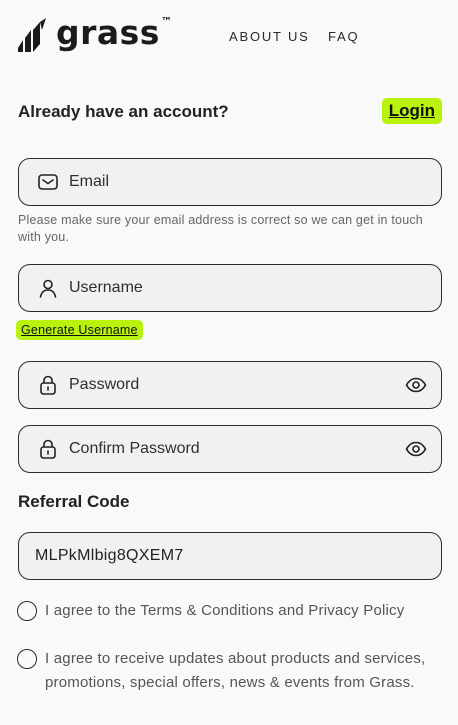  I want to click on email-input, so click(250, 182).